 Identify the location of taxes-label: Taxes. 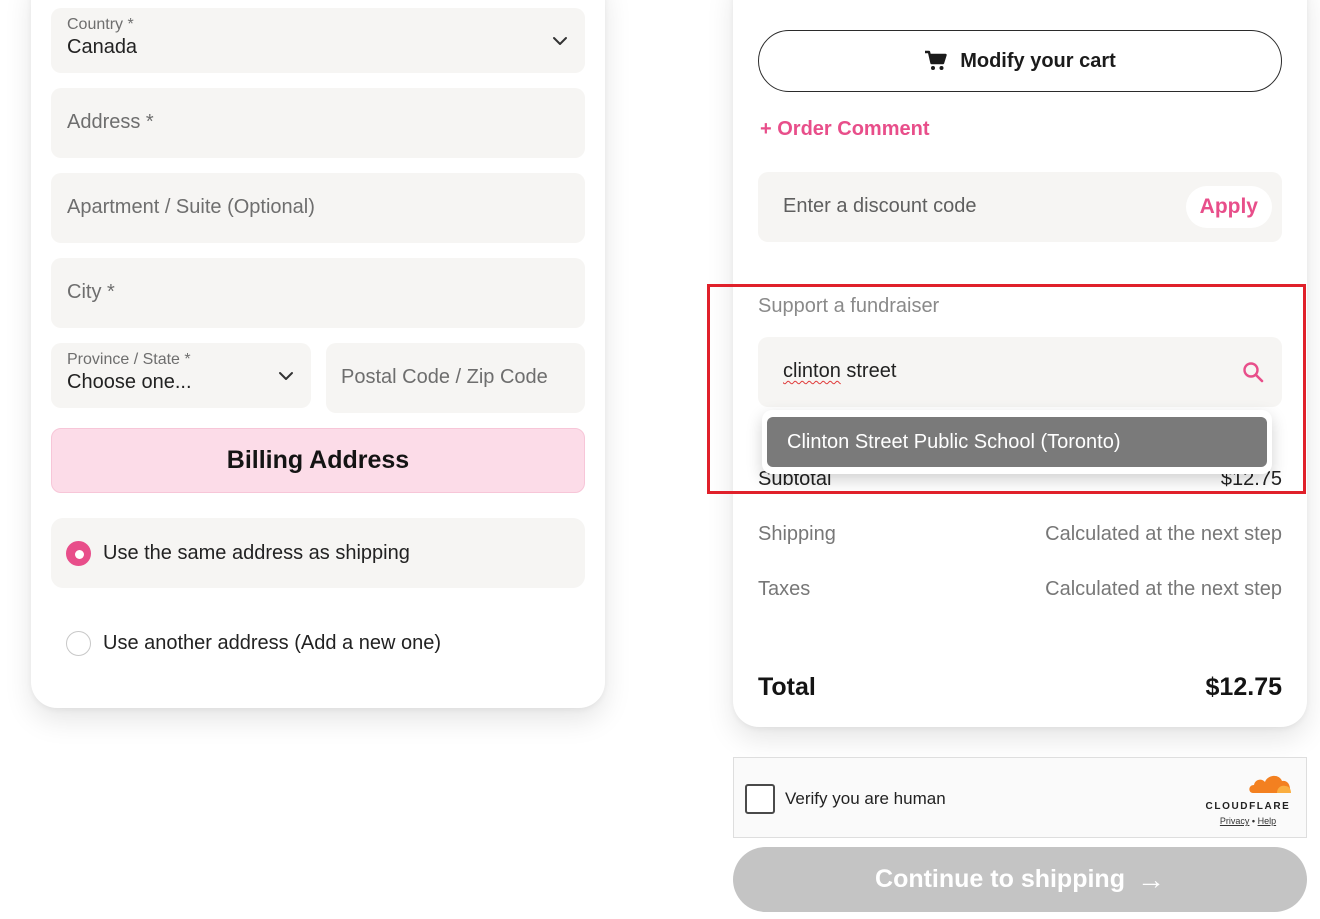
(784, 589).